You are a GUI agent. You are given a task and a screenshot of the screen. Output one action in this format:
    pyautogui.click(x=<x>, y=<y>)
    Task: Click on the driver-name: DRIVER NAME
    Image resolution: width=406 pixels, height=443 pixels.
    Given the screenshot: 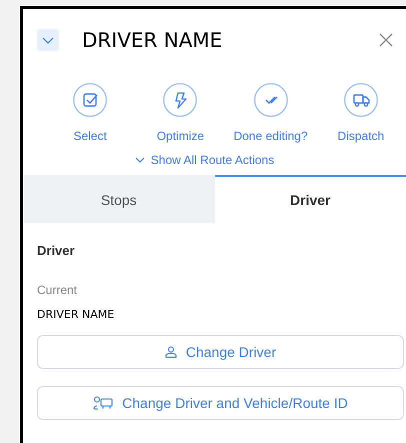 What is the action you would take?
    pyautogui.click(x=76, y=314)
    